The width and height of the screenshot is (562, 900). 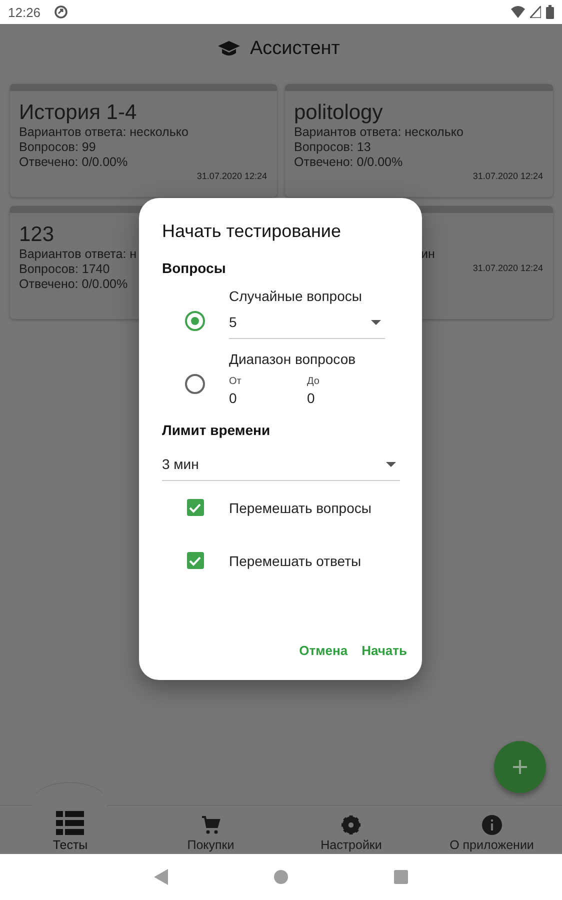 I want to click on card-line: Вопросов: 1740, so click(x=64, y=269).